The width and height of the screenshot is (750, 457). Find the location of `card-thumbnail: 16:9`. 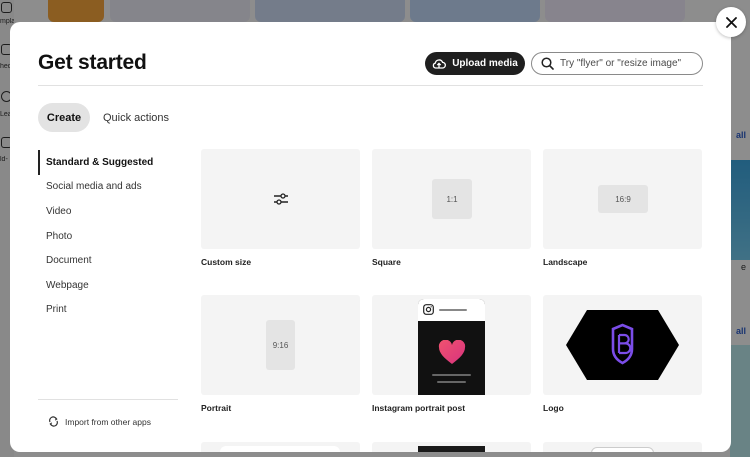

card-thumbnail: 16:9 is located at coordinates (622, 199).